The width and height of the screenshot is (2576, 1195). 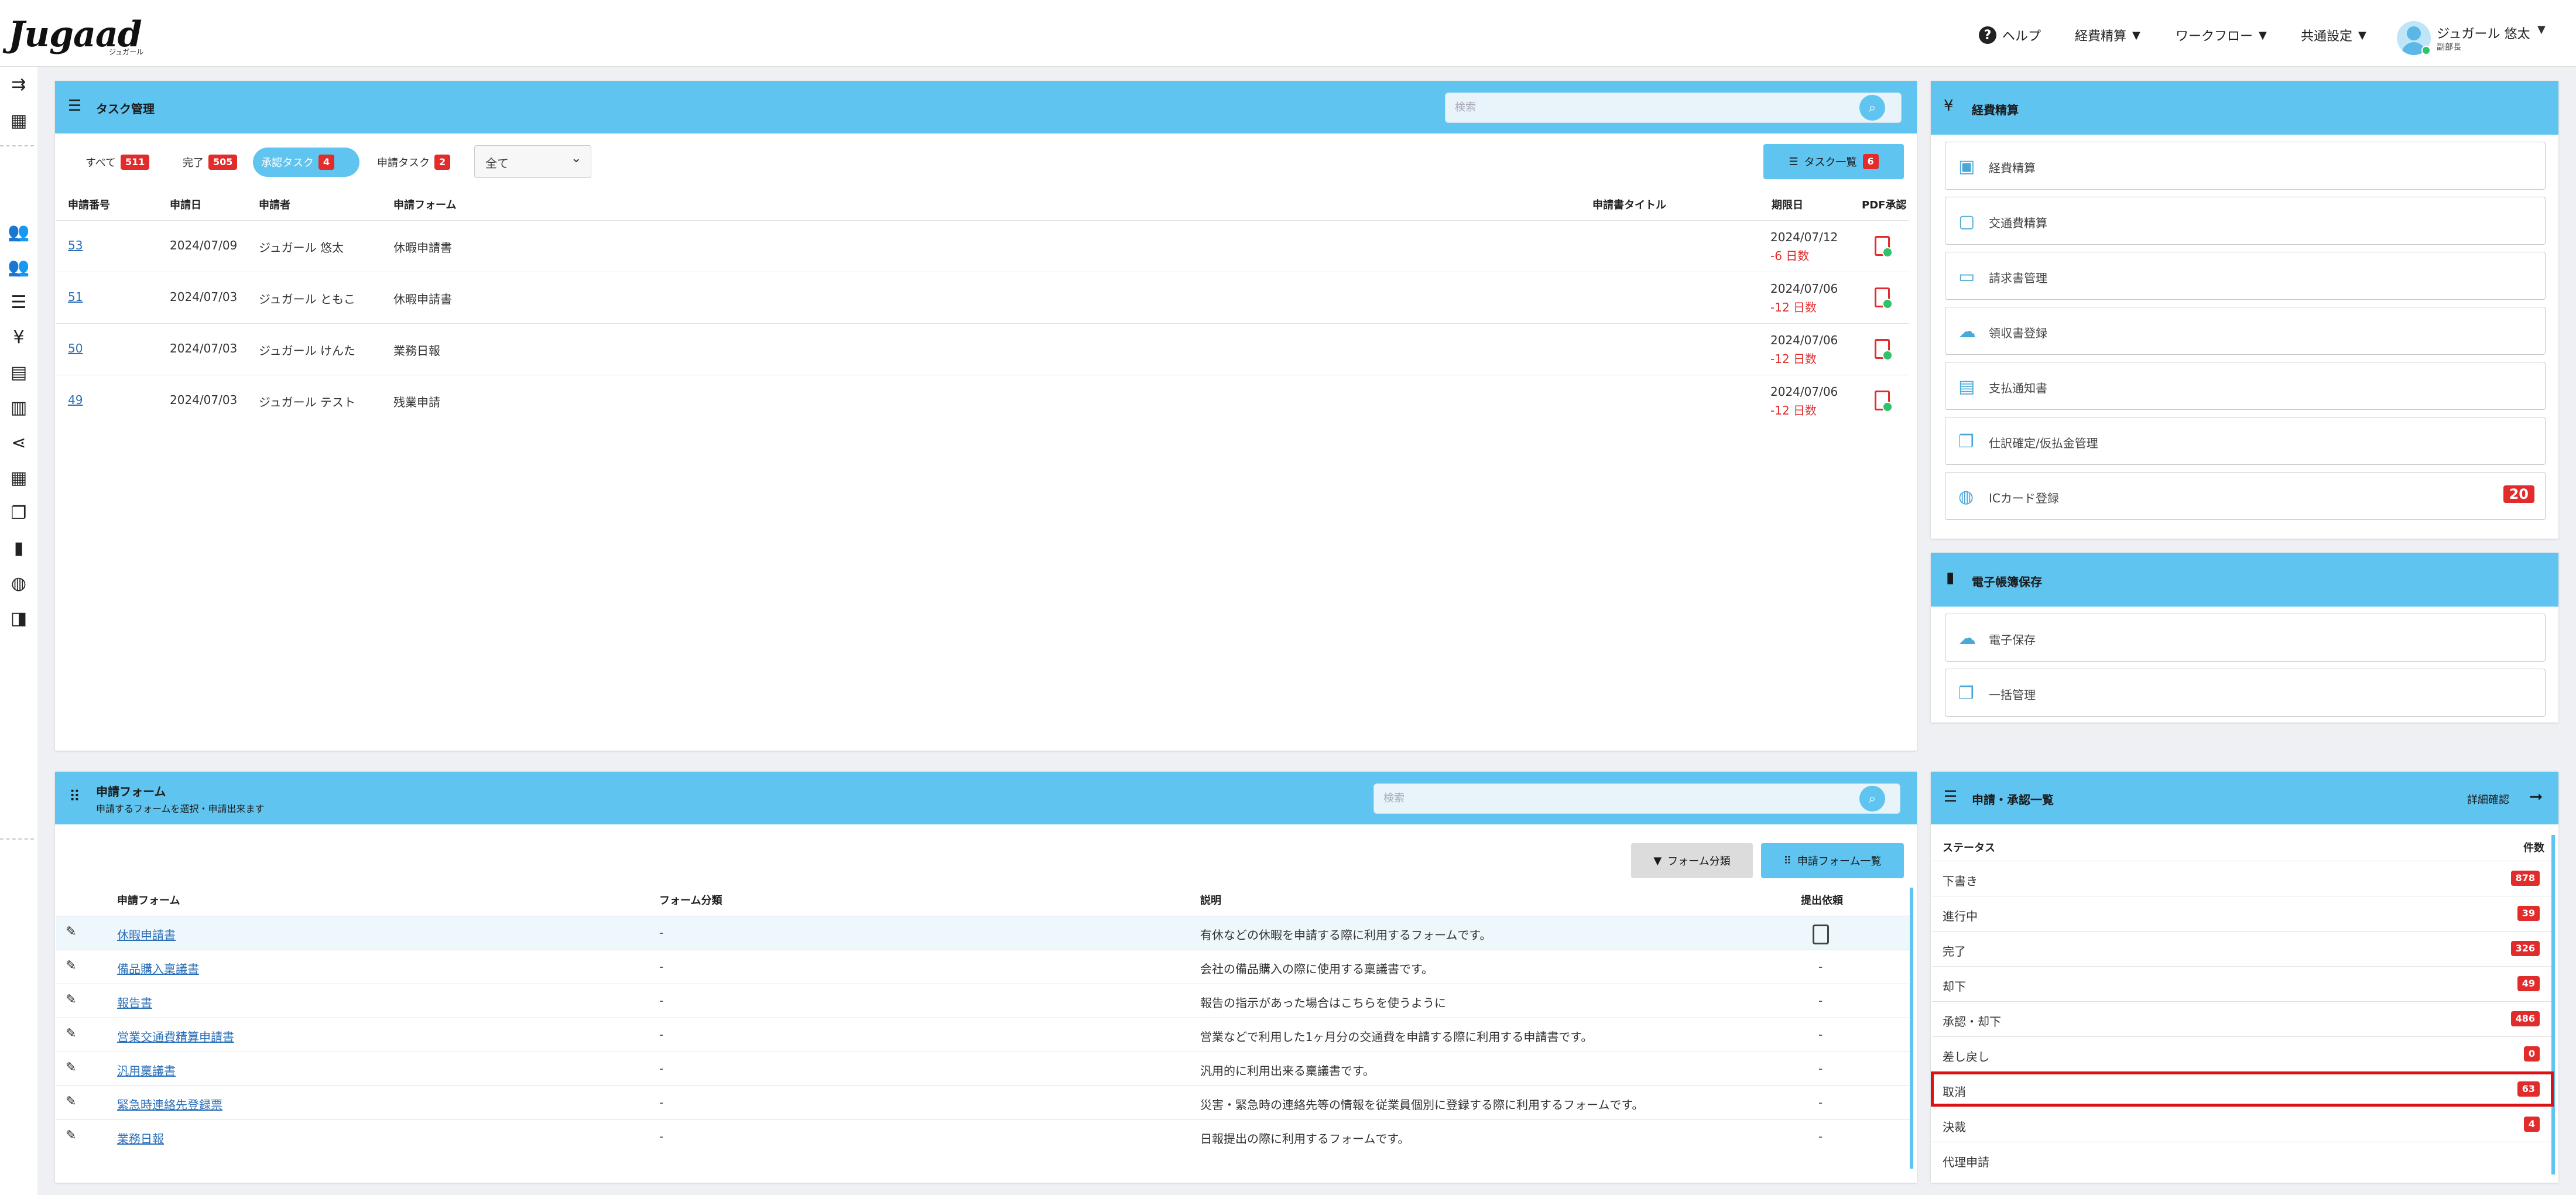 What do you see at coordinates (984, 967) in the screenshot?
I see `table-row: ✎ 備品購入稟議書 - 会社の備品購入の際に使用する稟議書です。 -` at bounding box center [984, 967].